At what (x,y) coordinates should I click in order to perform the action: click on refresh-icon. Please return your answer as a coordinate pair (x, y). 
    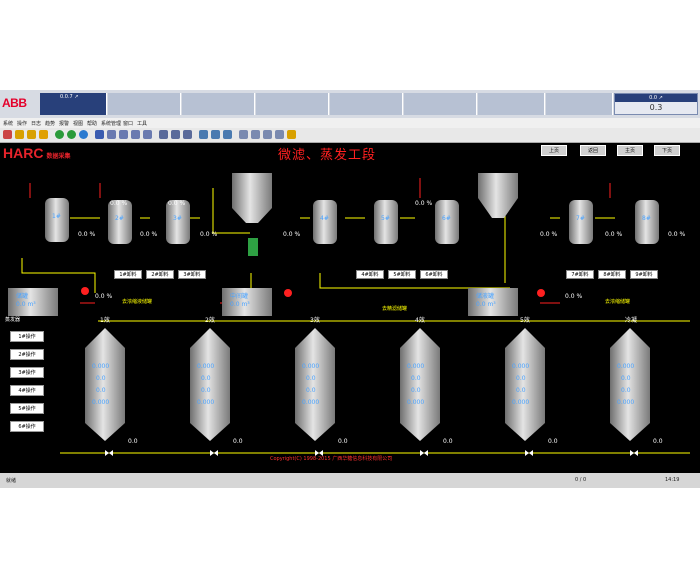
    Looking at the image, I should click on (71, 134).